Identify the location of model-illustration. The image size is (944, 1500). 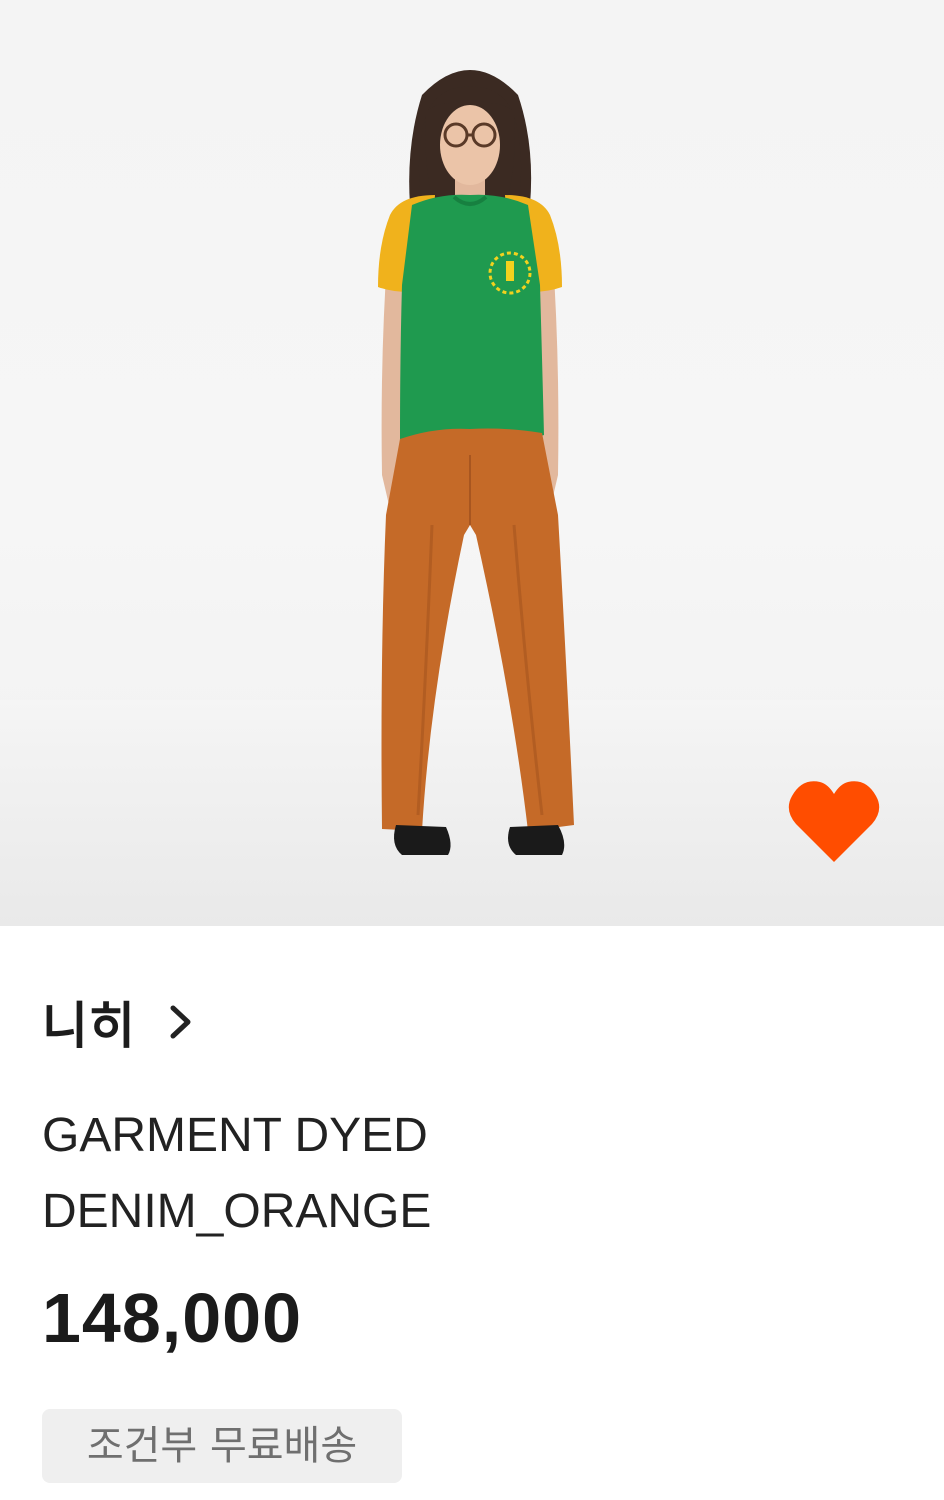
(476, 462).